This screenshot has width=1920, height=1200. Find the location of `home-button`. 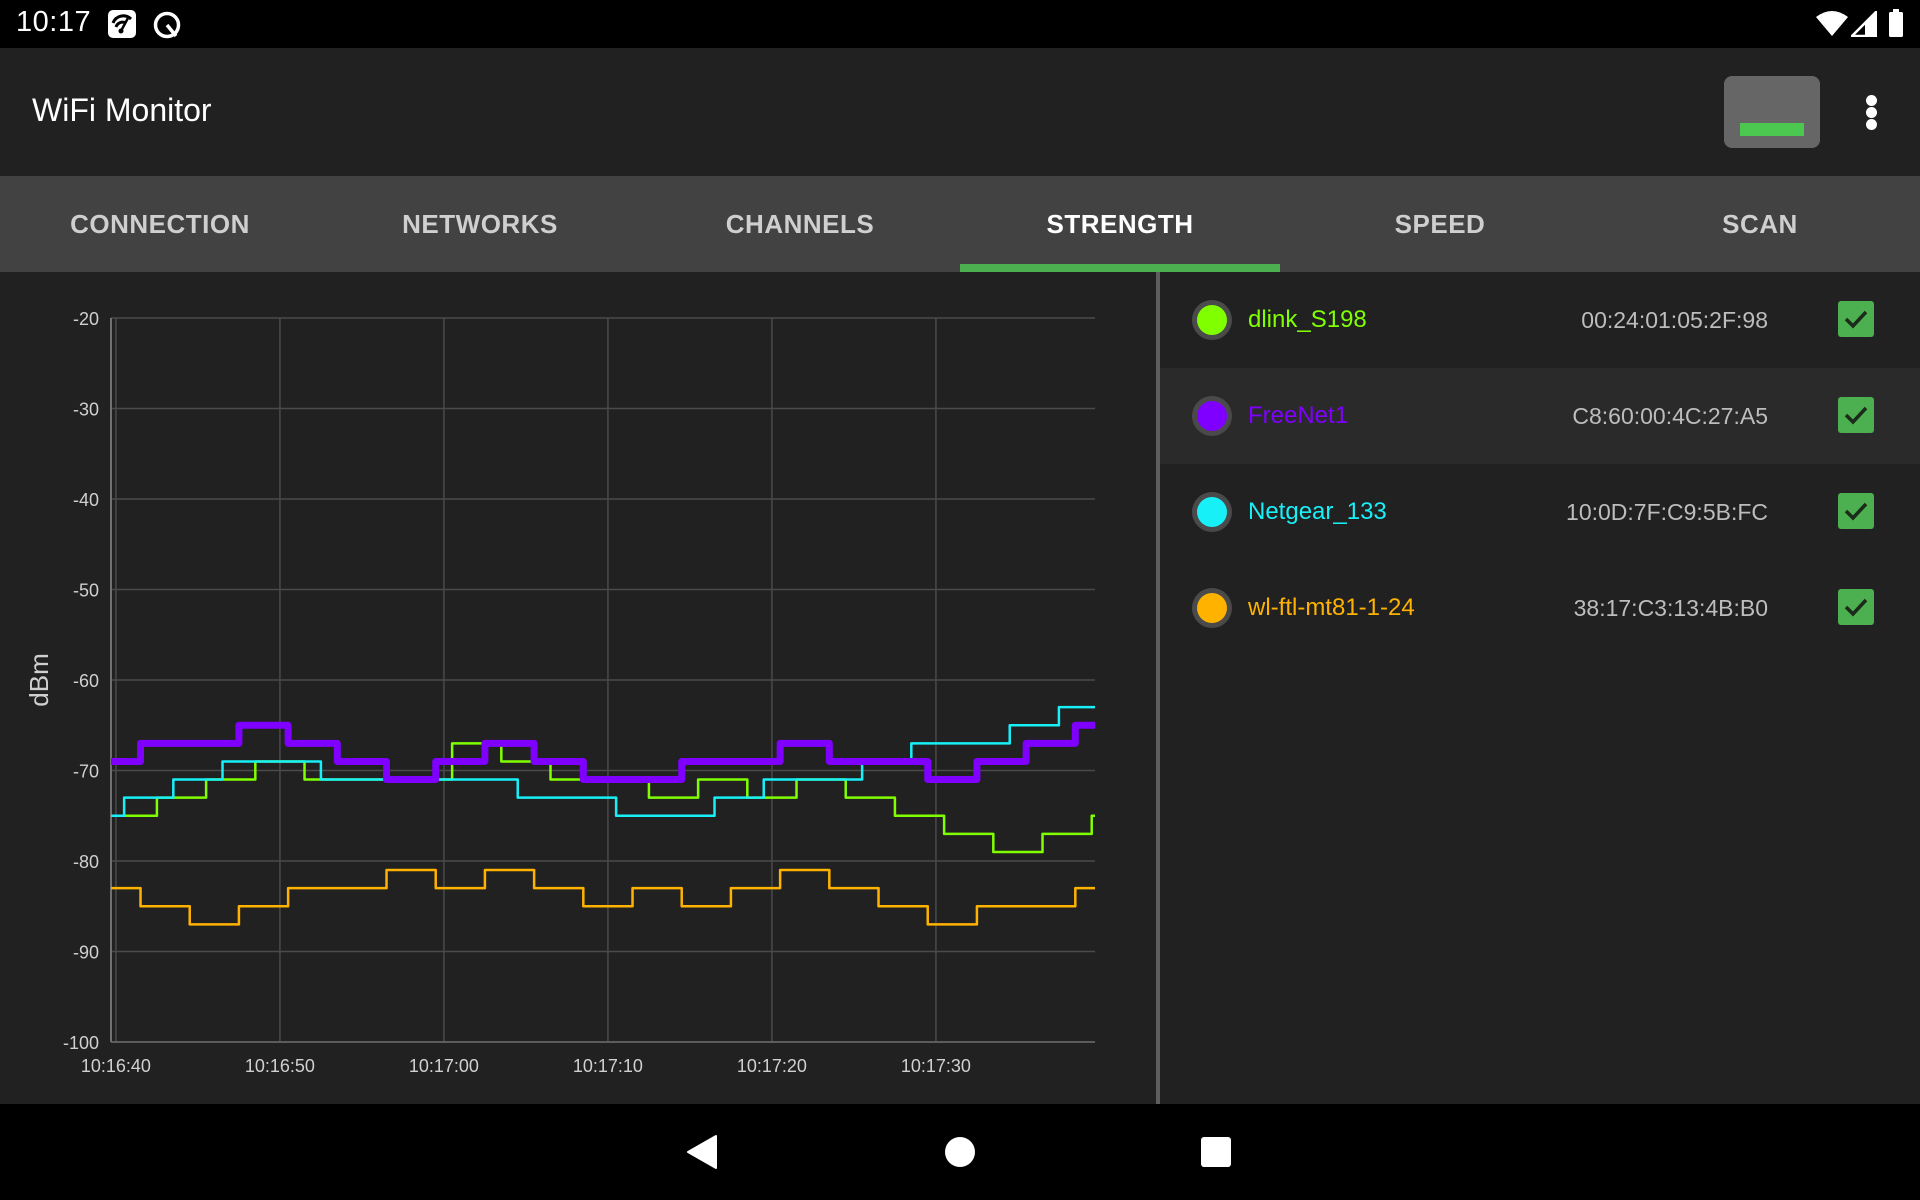

home-button is located at coordinates (960, 1154).